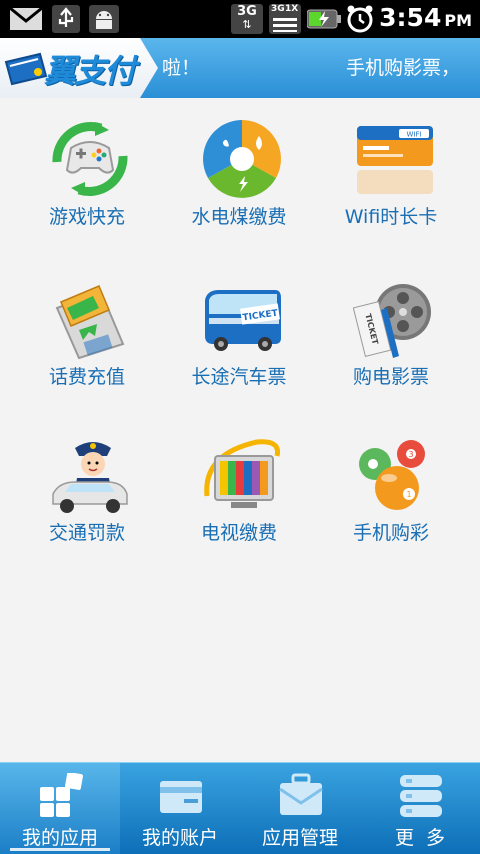  I want to click on nav-label: 我的账户, so click(179, 838).